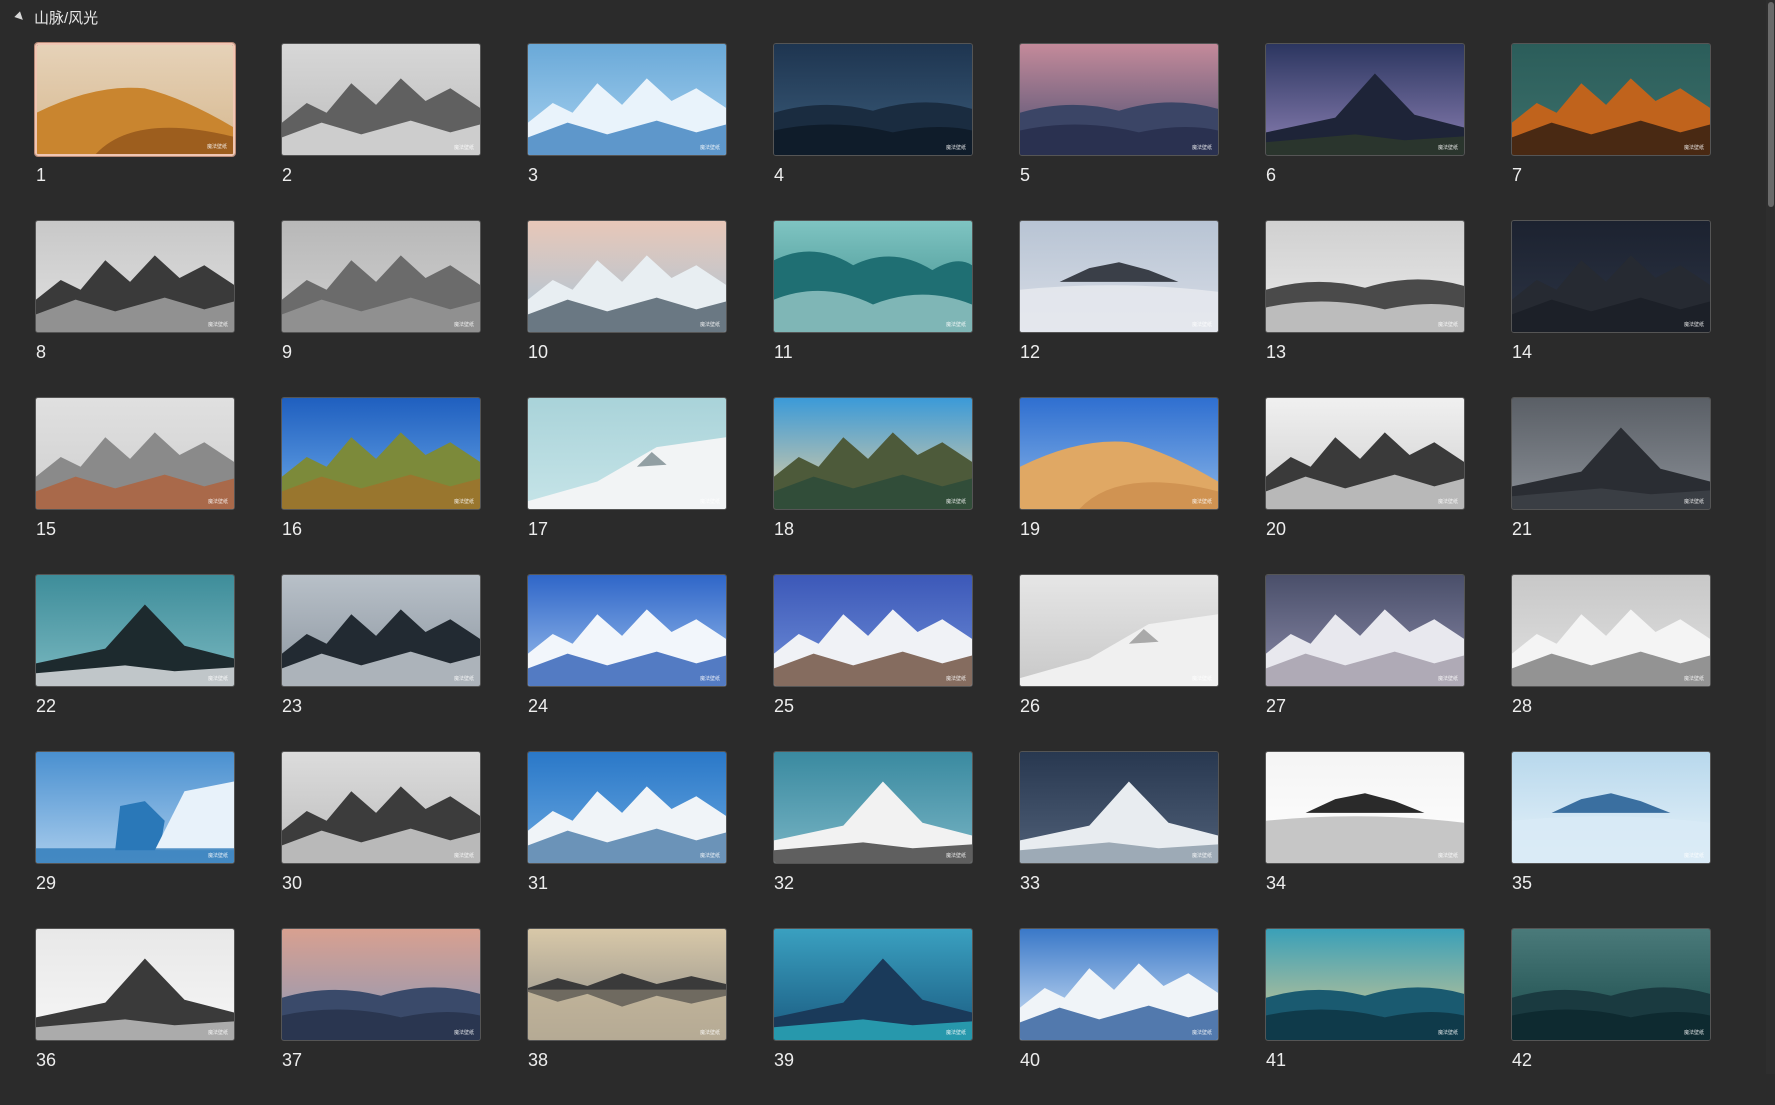  What do you see at coordinates (46, 883) in the screenshot?
I see `wallpaper-number: 29` at bounding box center [46, 883].